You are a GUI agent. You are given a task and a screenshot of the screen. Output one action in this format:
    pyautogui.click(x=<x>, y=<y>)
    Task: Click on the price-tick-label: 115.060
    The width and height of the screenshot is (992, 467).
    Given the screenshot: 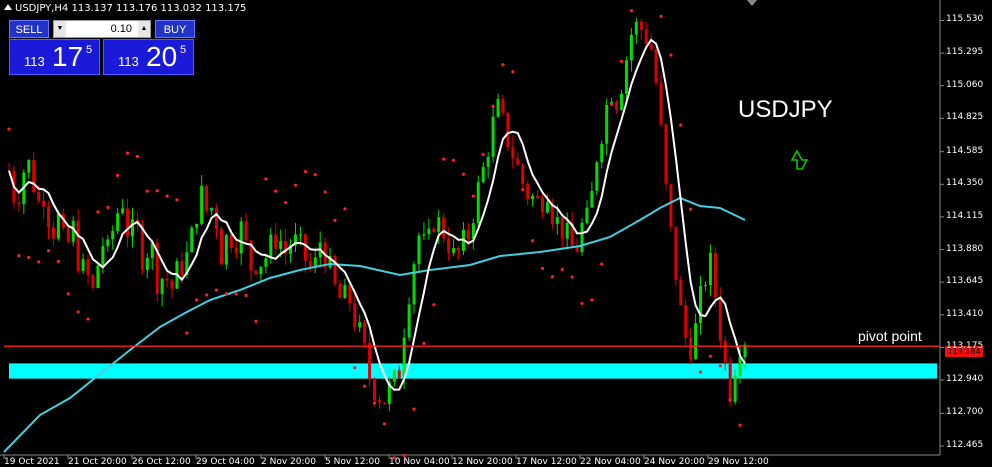 What is the action you would take?
    pyautogui.click(x=965, y=84)
    